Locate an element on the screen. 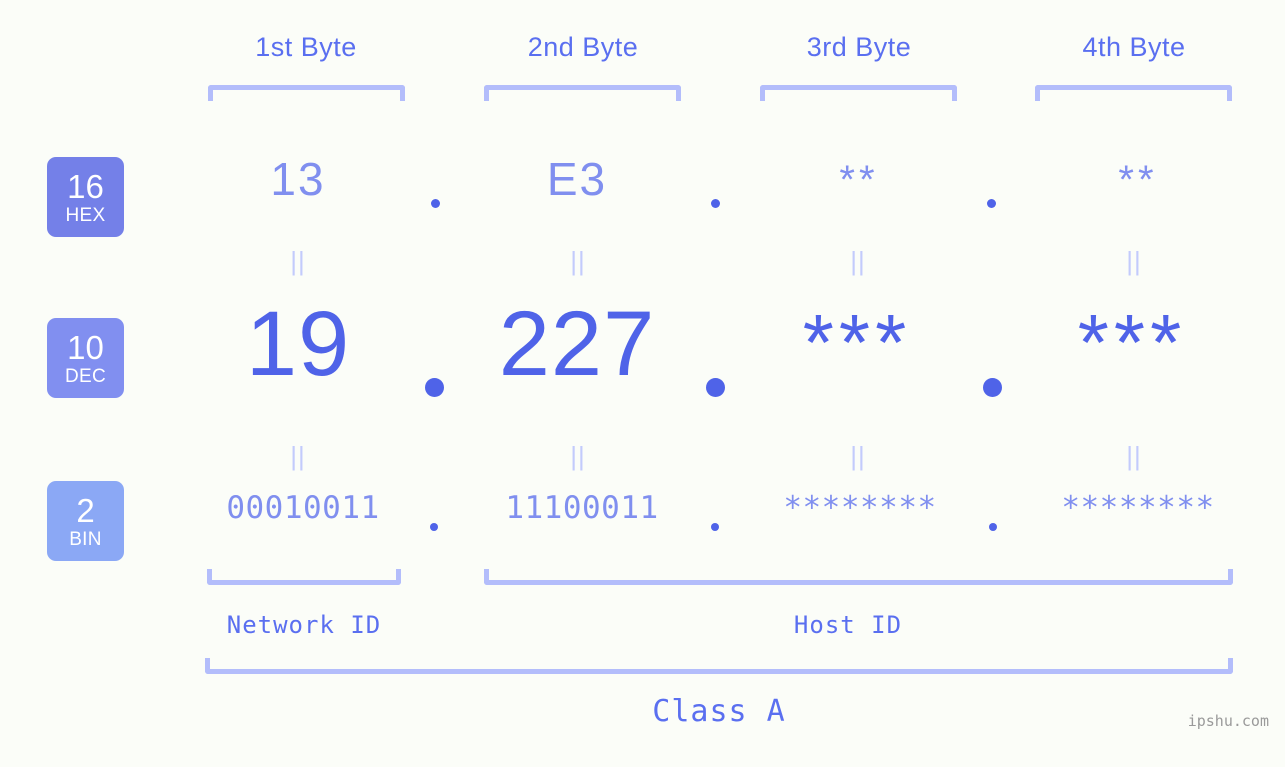 The image size is (1285, 767). dec-octet-2: 227 is located at coordinates (577, 344).